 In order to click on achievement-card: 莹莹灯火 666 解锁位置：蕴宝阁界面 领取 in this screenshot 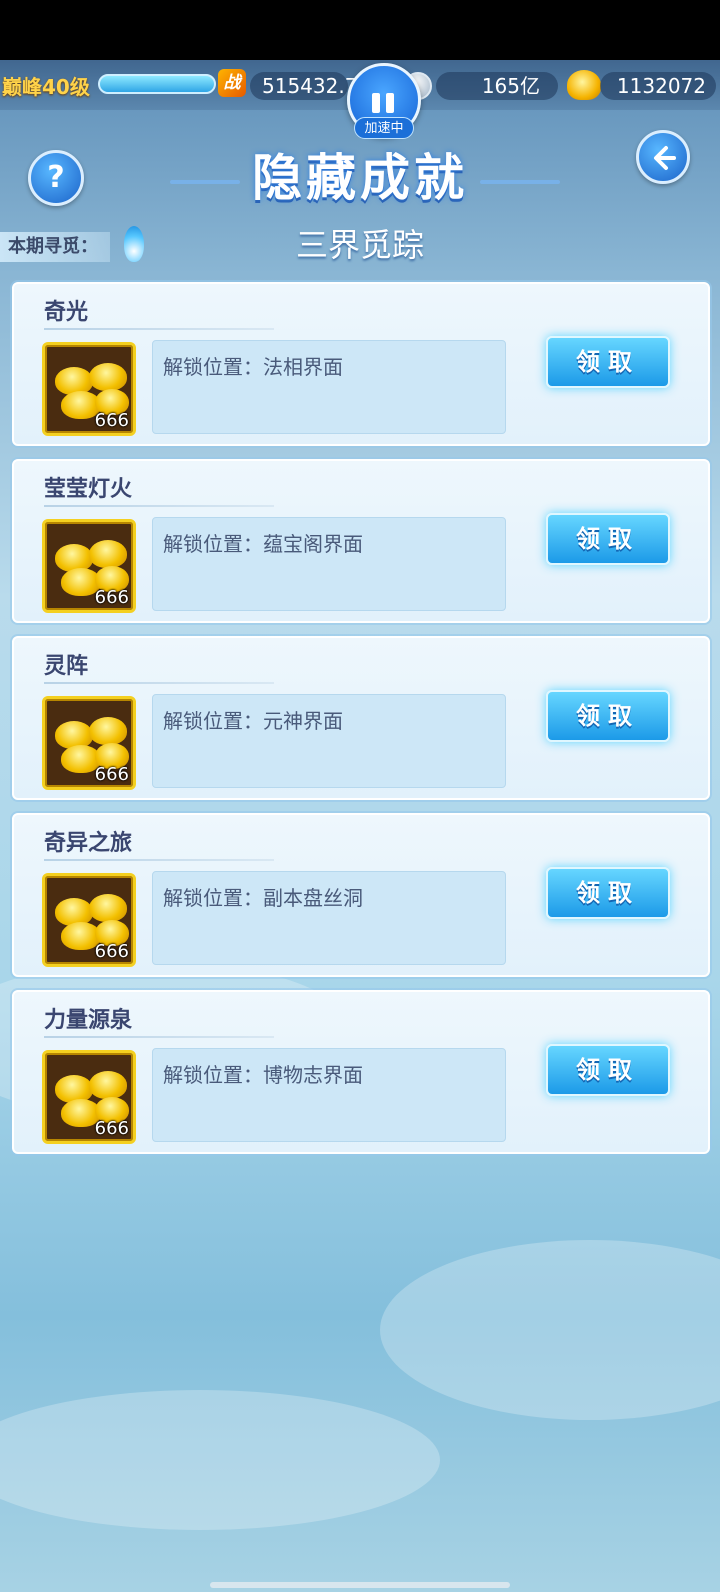, I will do `click(361, 541)`.